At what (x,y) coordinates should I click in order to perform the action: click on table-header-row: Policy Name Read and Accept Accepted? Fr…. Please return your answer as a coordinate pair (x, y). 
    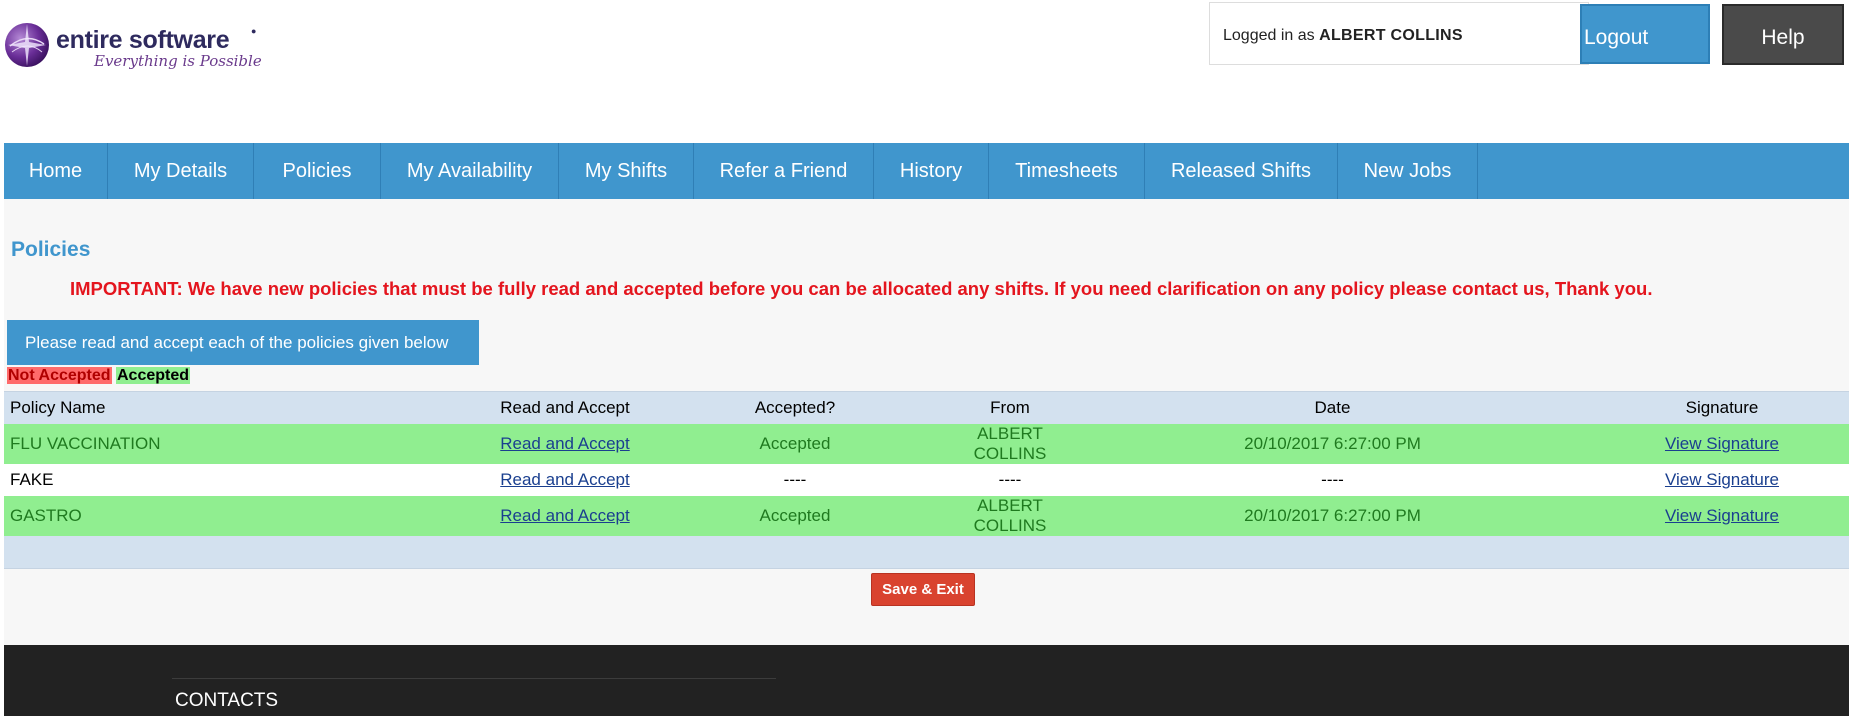
    Looking at the image, I should click on (926, 407).